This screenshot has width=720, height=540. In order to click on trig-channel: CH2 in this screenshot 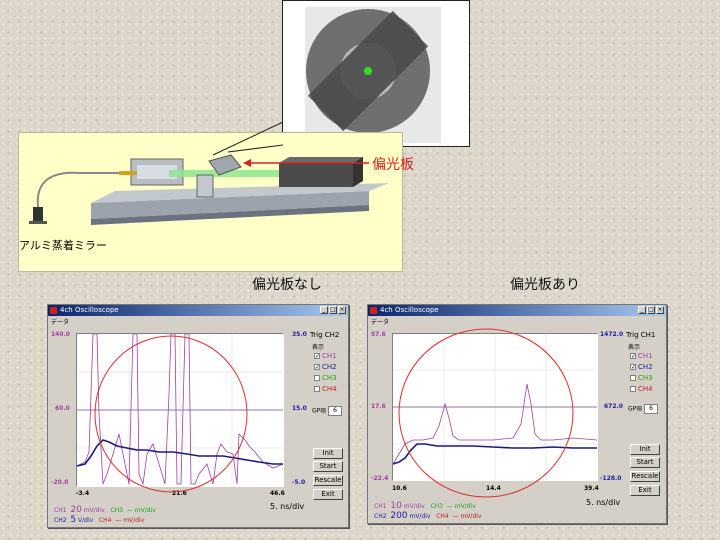, I will do `click(332, 335)`.